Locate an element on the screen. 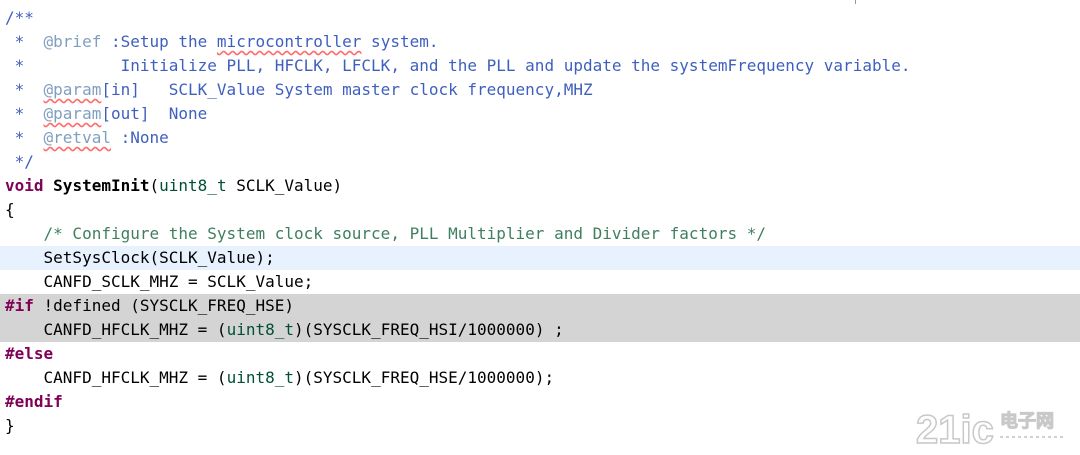  code-token: SCLK_Value) is located at coordinates (284, 185).